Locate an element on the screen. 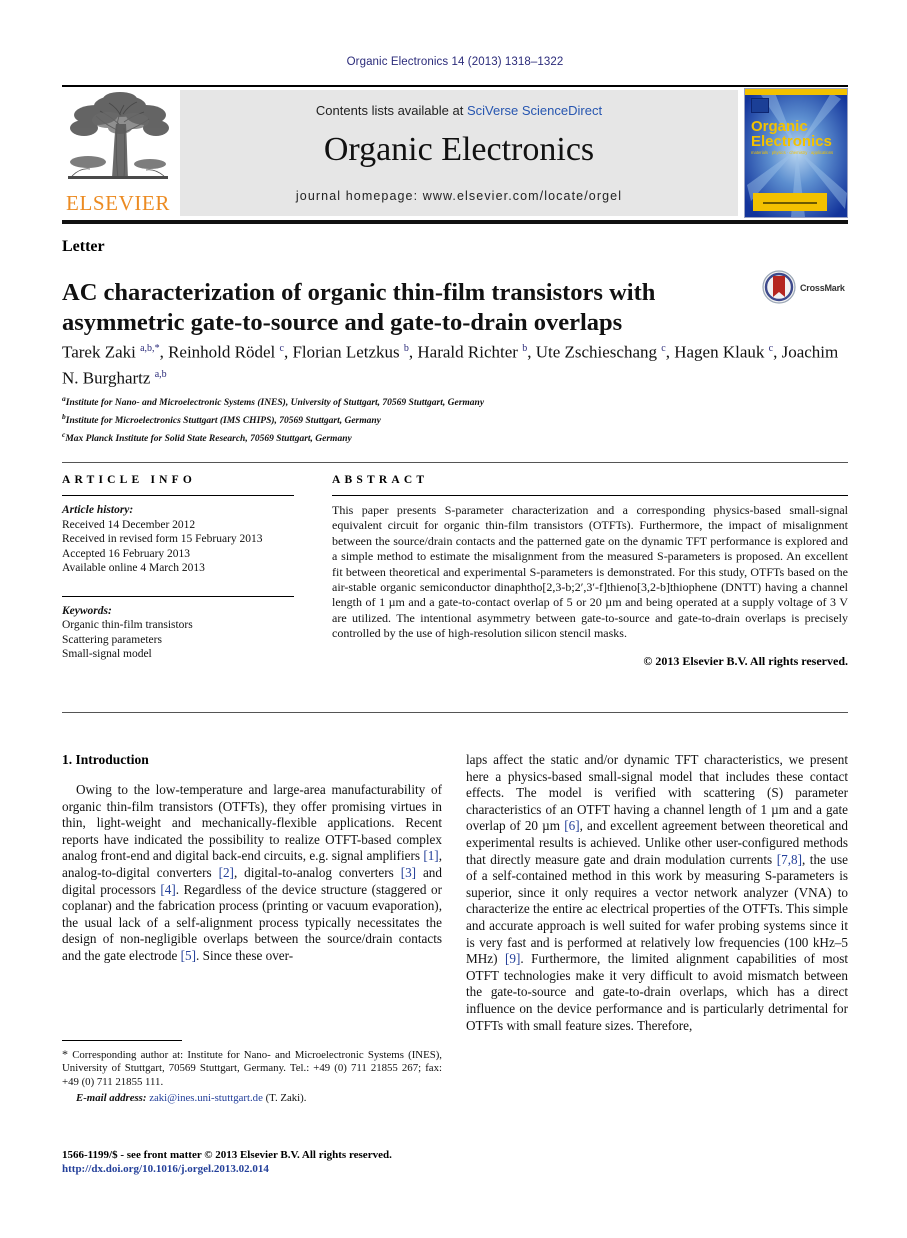 Image resolution: width=907 pixels, height=1238 pixels. keywords-label: Keywords: is located at coordinates (87, 610).